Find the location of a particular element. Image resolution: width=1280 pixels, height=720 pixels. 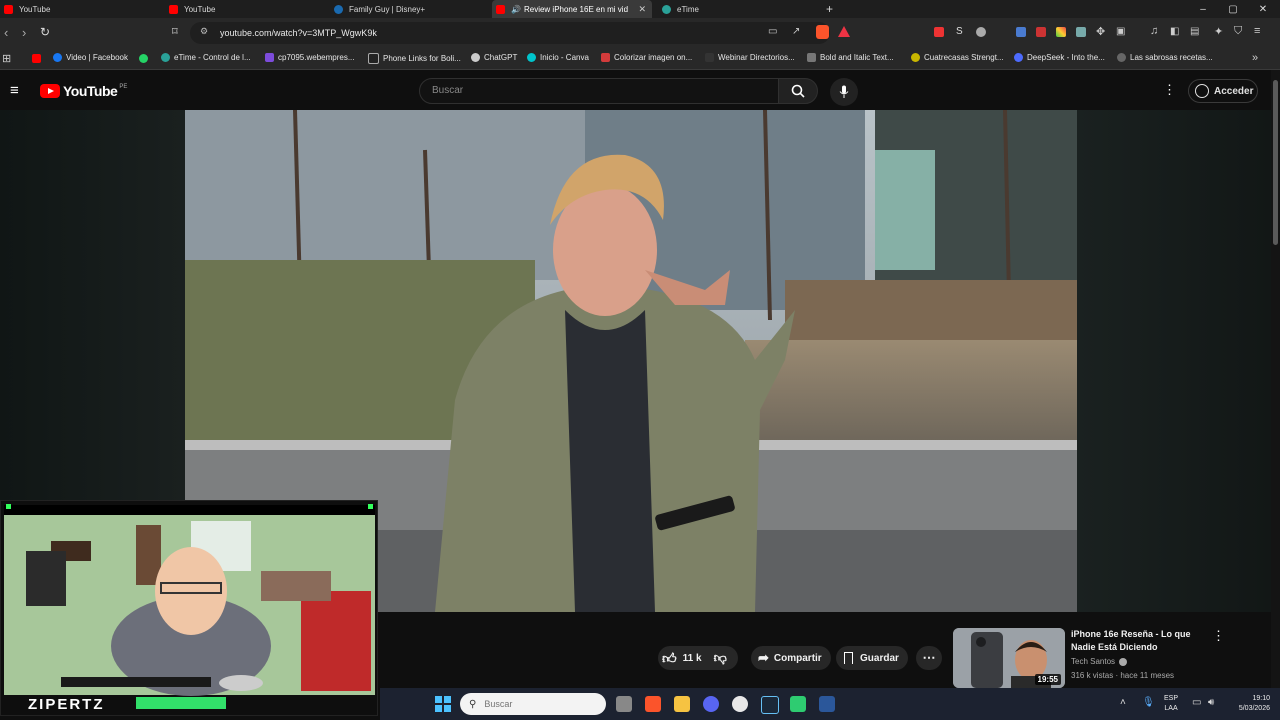

discord-icon is located at coordinates (711, 704).